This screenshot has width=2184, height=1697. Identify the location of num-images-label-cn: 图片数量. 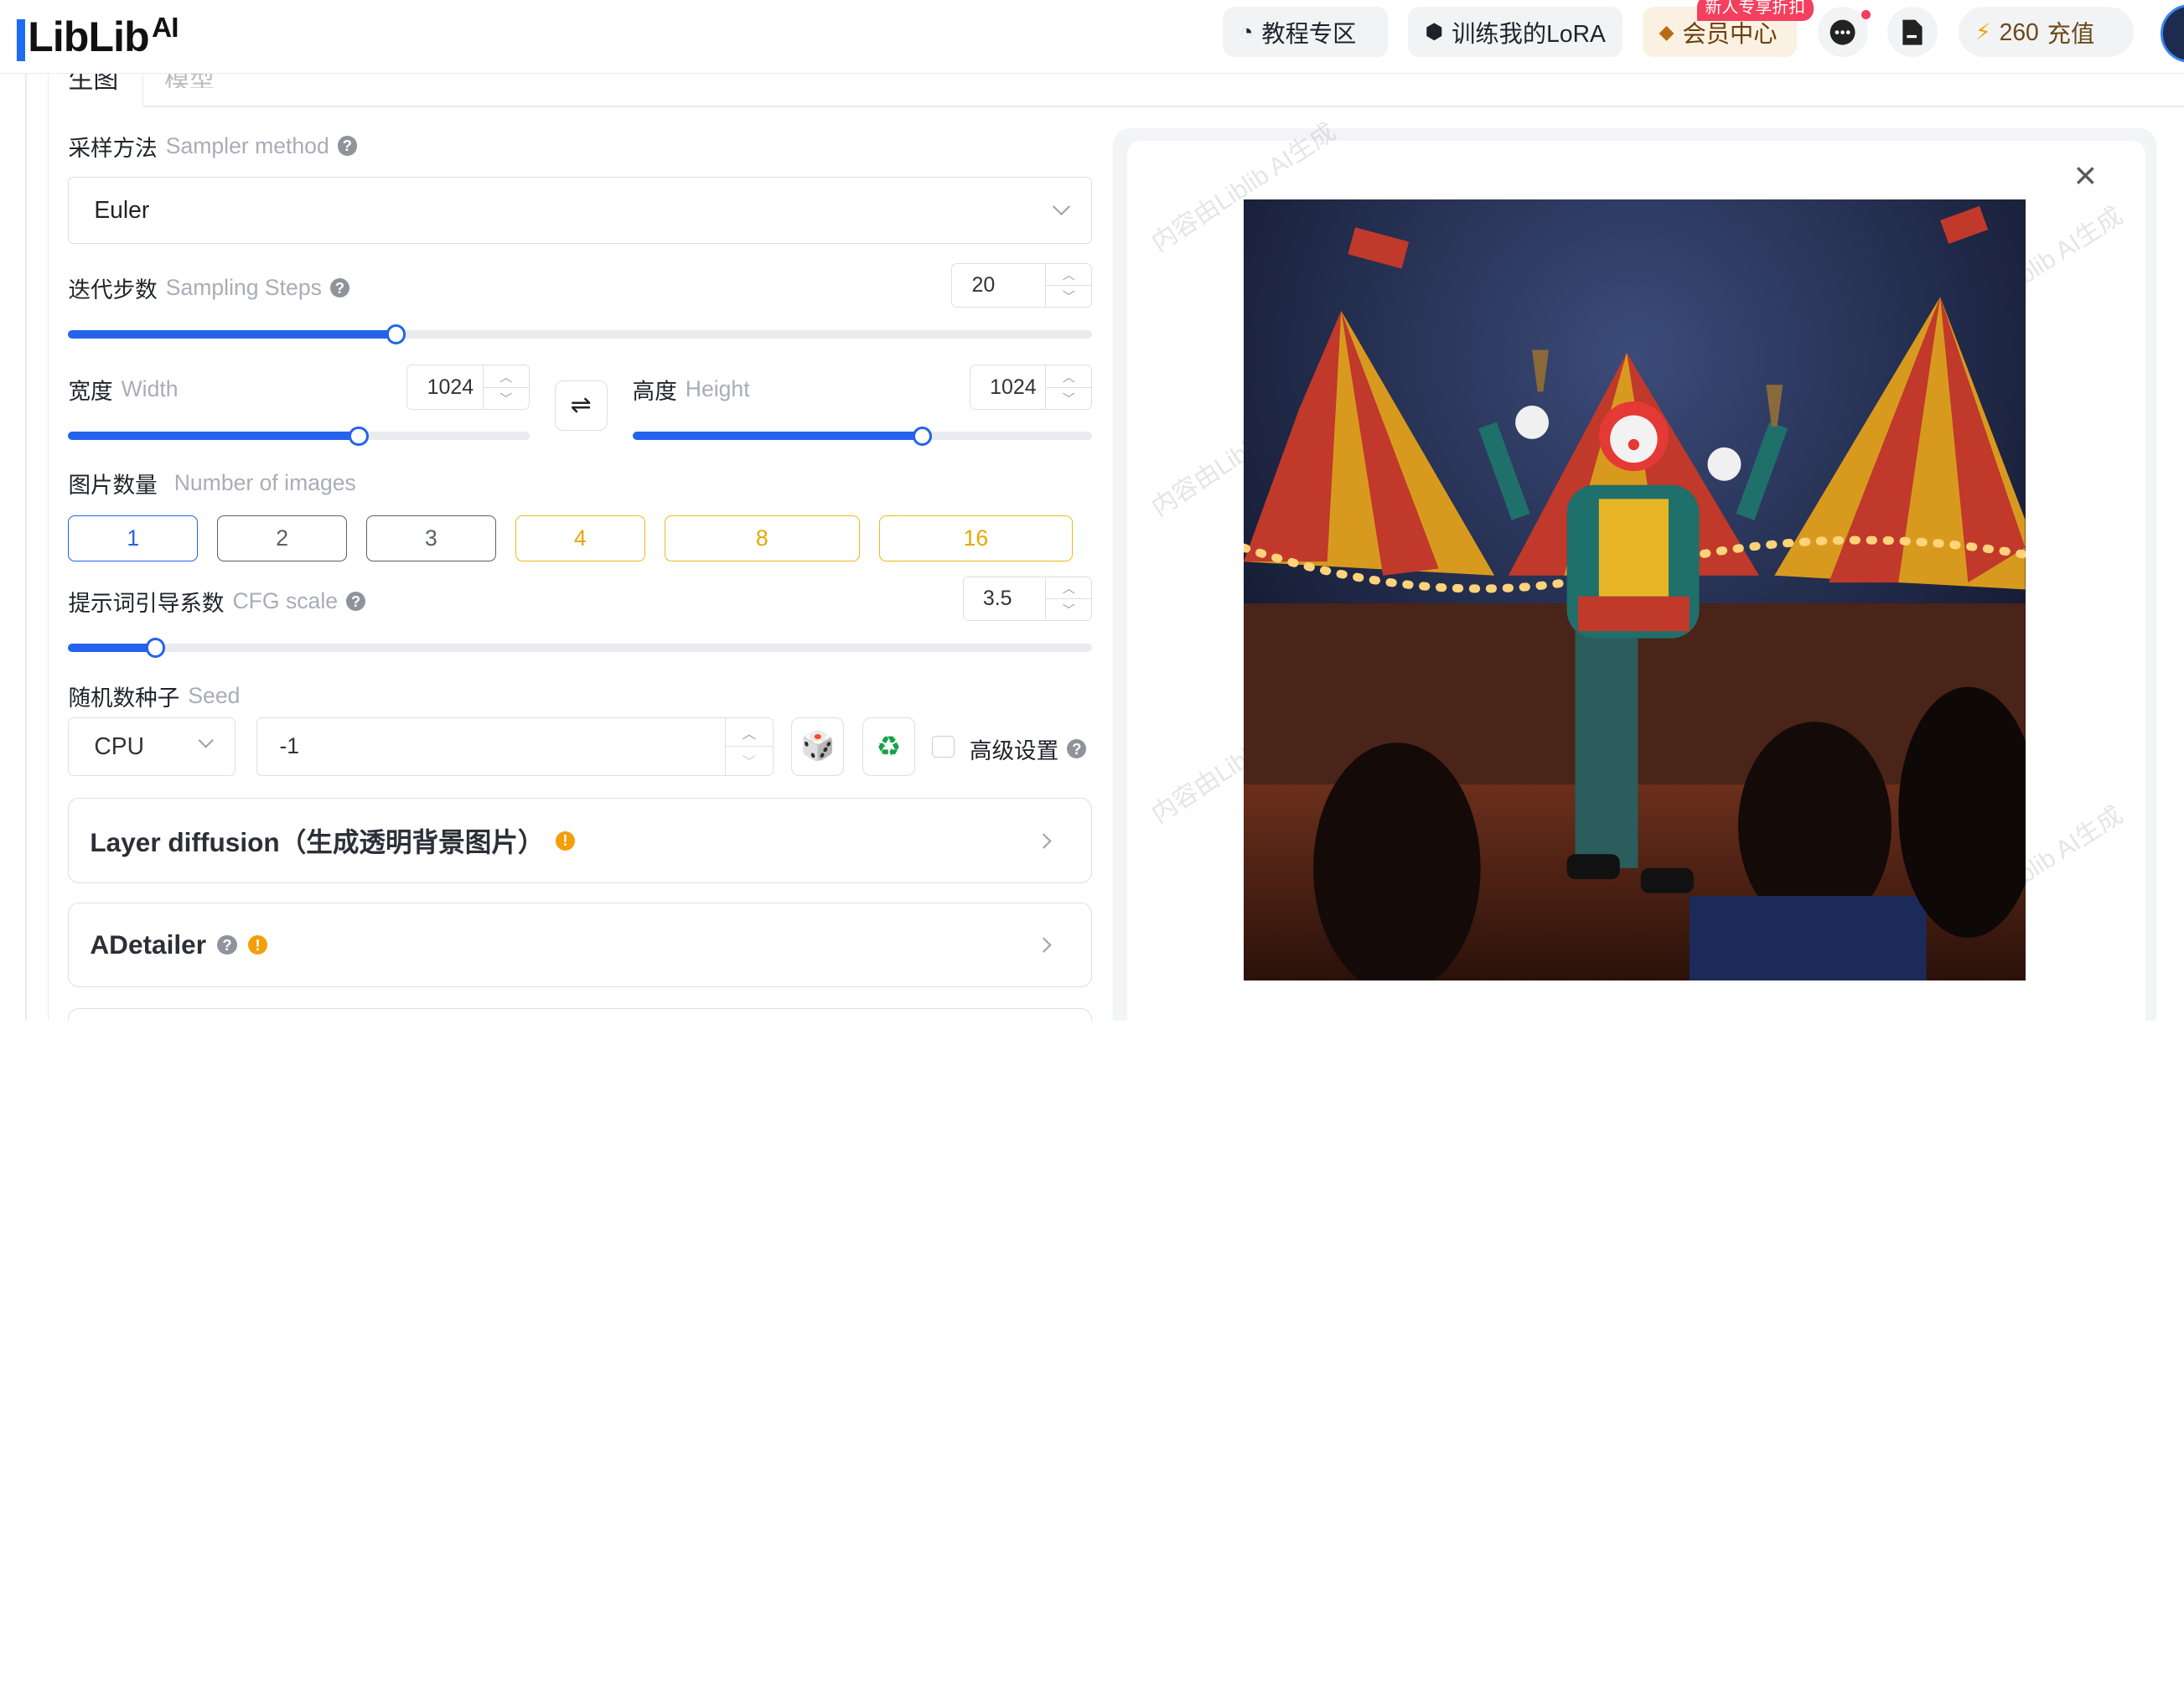
(112, 483).